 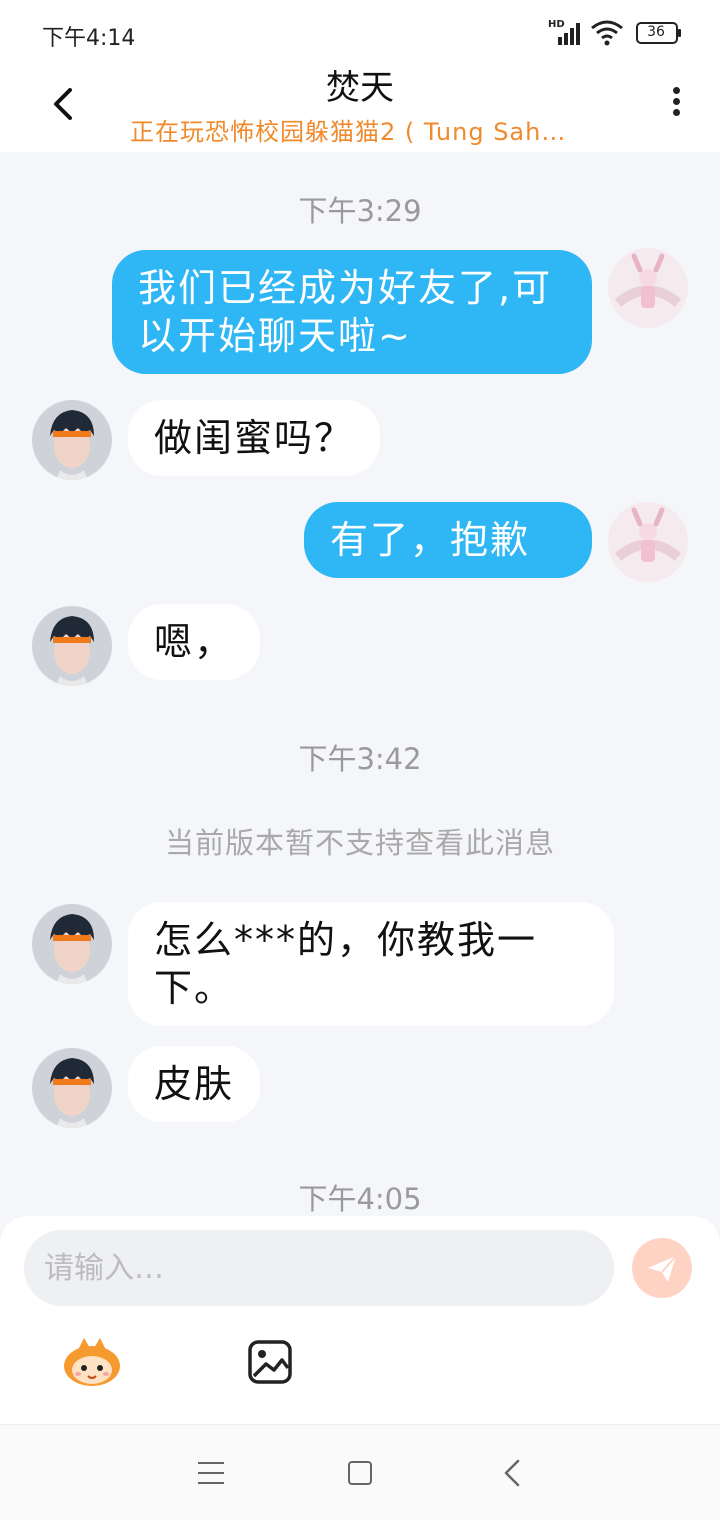 I want to click on time-separator: 下午4:05, so click(x=360, y=1199).